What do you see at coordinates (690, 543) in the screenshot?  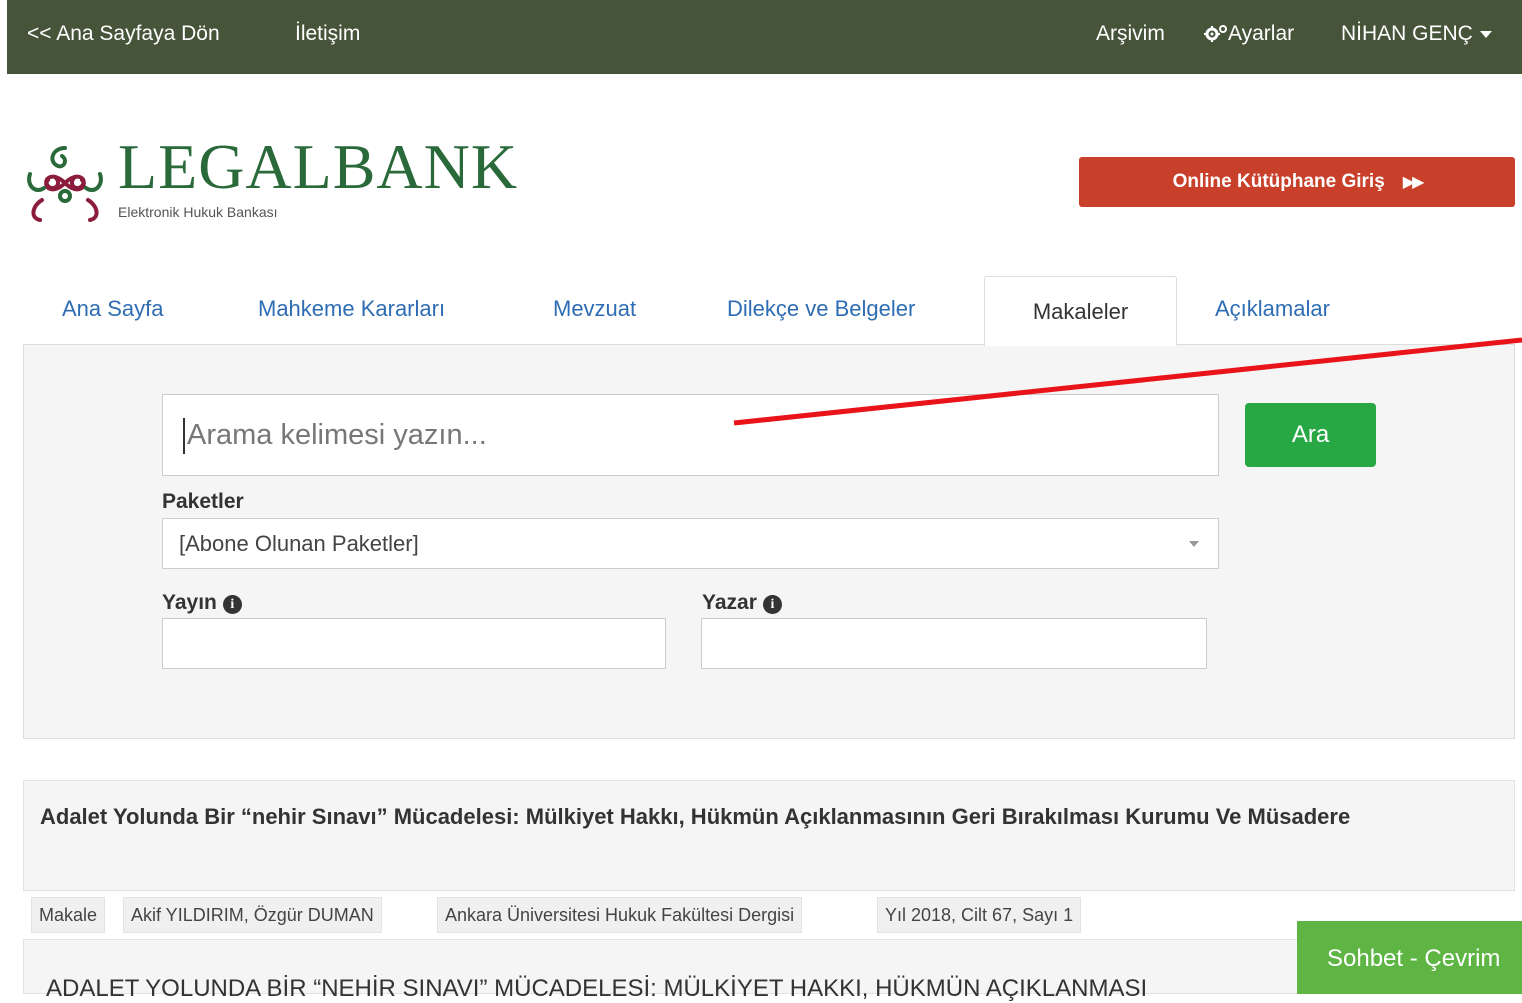 I see `packages-select: [Abone Olunan Paketler]` at bounding box center [690, 543].